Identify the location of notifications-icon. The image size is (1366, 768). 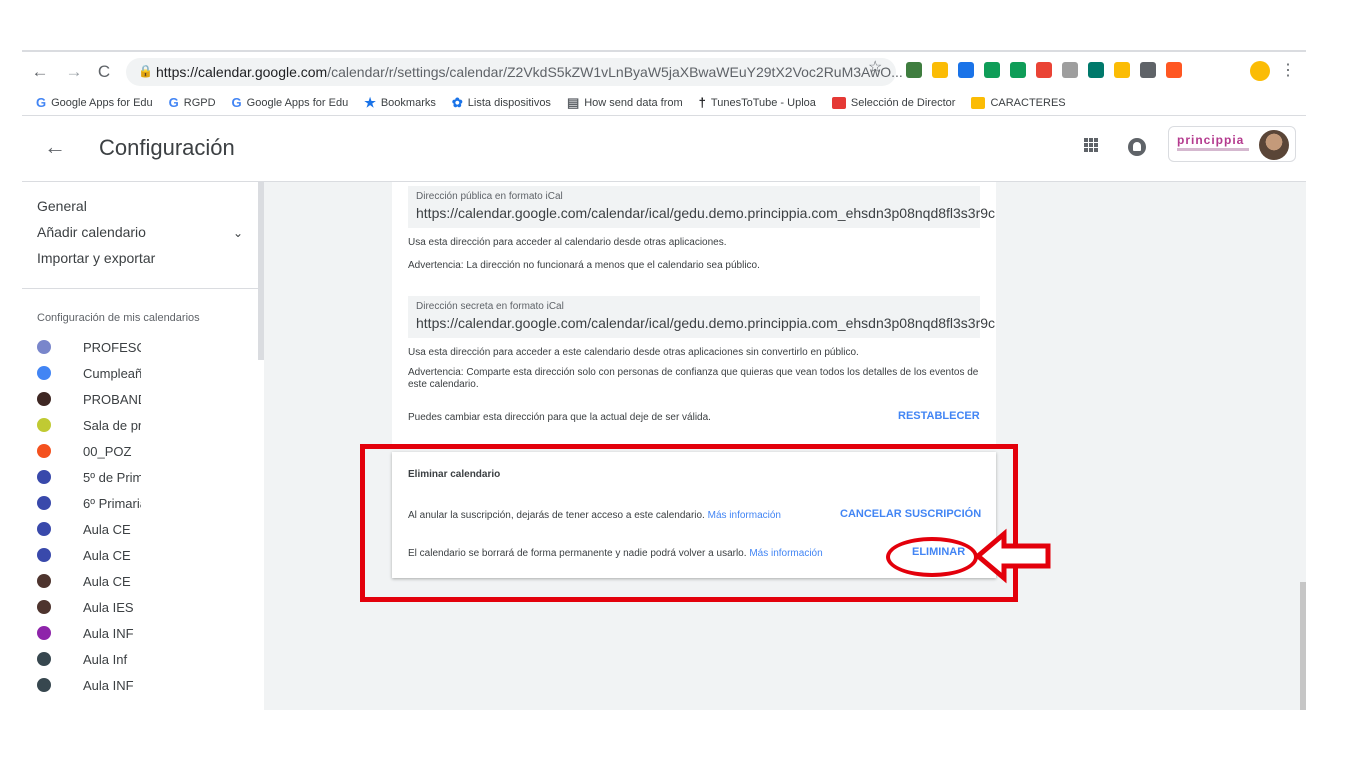
(1137, 147).